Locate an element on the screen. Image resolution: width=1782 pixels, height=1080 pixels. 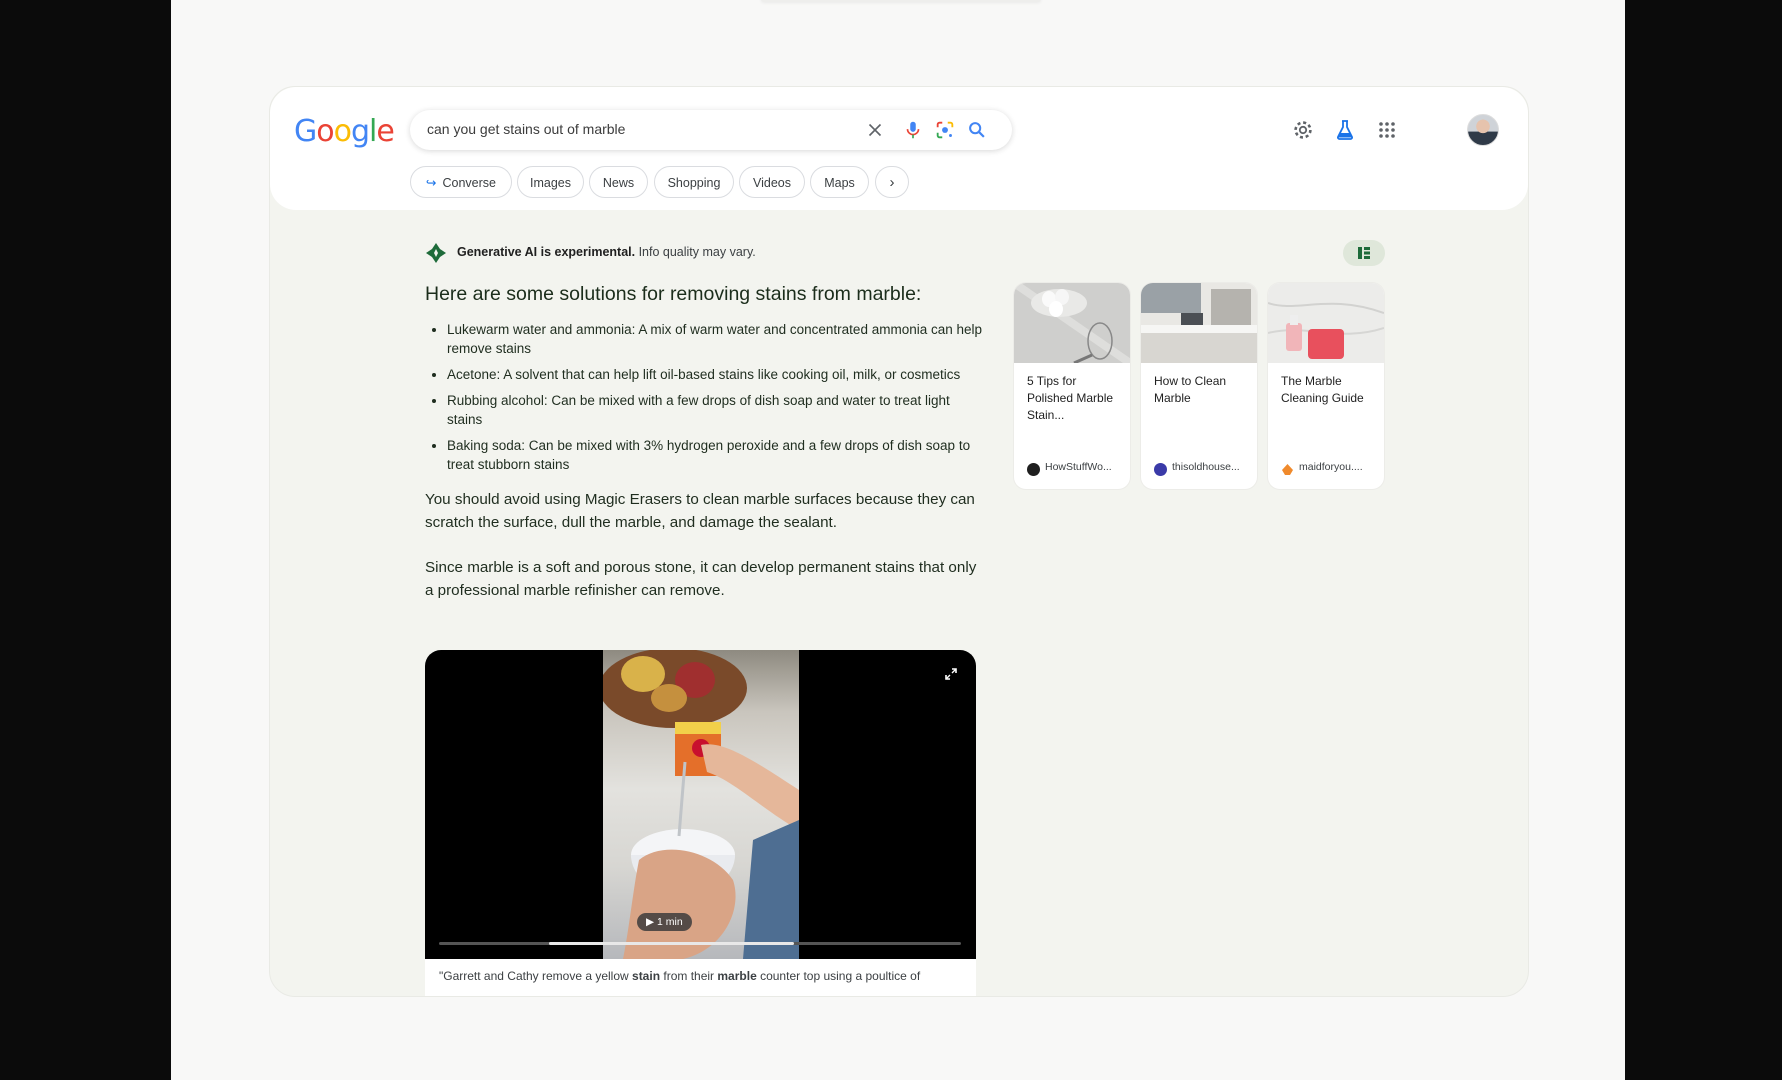
video-thumbnail is located at coordinates (699, 804).